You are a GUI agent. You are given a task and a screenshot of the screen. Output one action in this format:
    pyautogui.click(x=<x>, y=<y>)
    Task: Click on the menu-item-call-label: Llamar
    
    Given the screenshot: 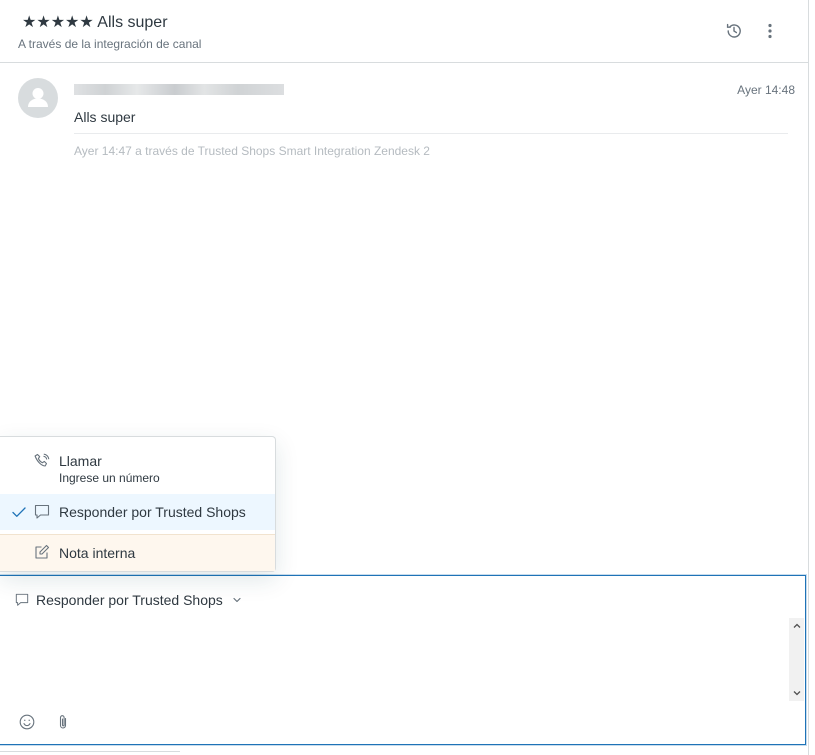 What is the action you would take?
    pyautogui.click(x=80, y=461)
    